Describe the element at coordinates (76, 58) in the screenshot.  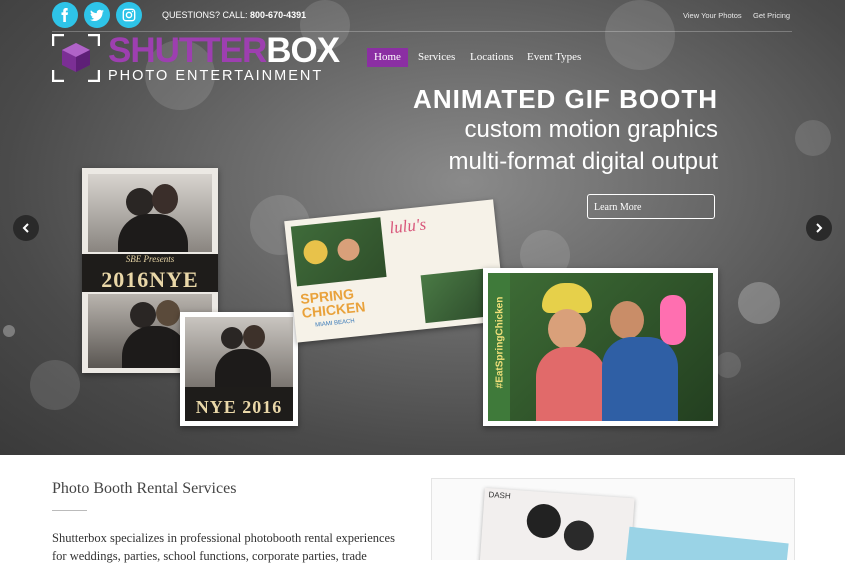
I see `logo-cube-icon` at that location.